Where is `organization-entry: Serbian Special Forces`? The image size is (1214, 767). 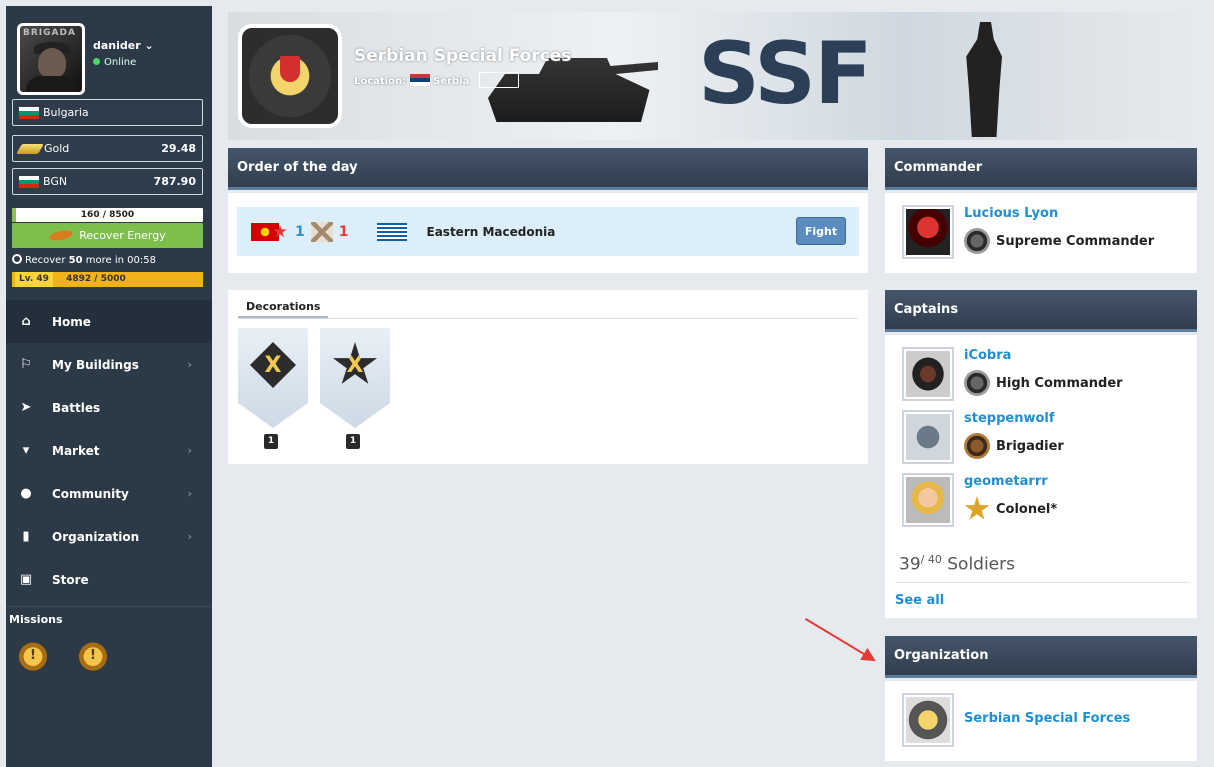
organization-entry: Serbian Special Forces is located at coordinates (1047, 721).